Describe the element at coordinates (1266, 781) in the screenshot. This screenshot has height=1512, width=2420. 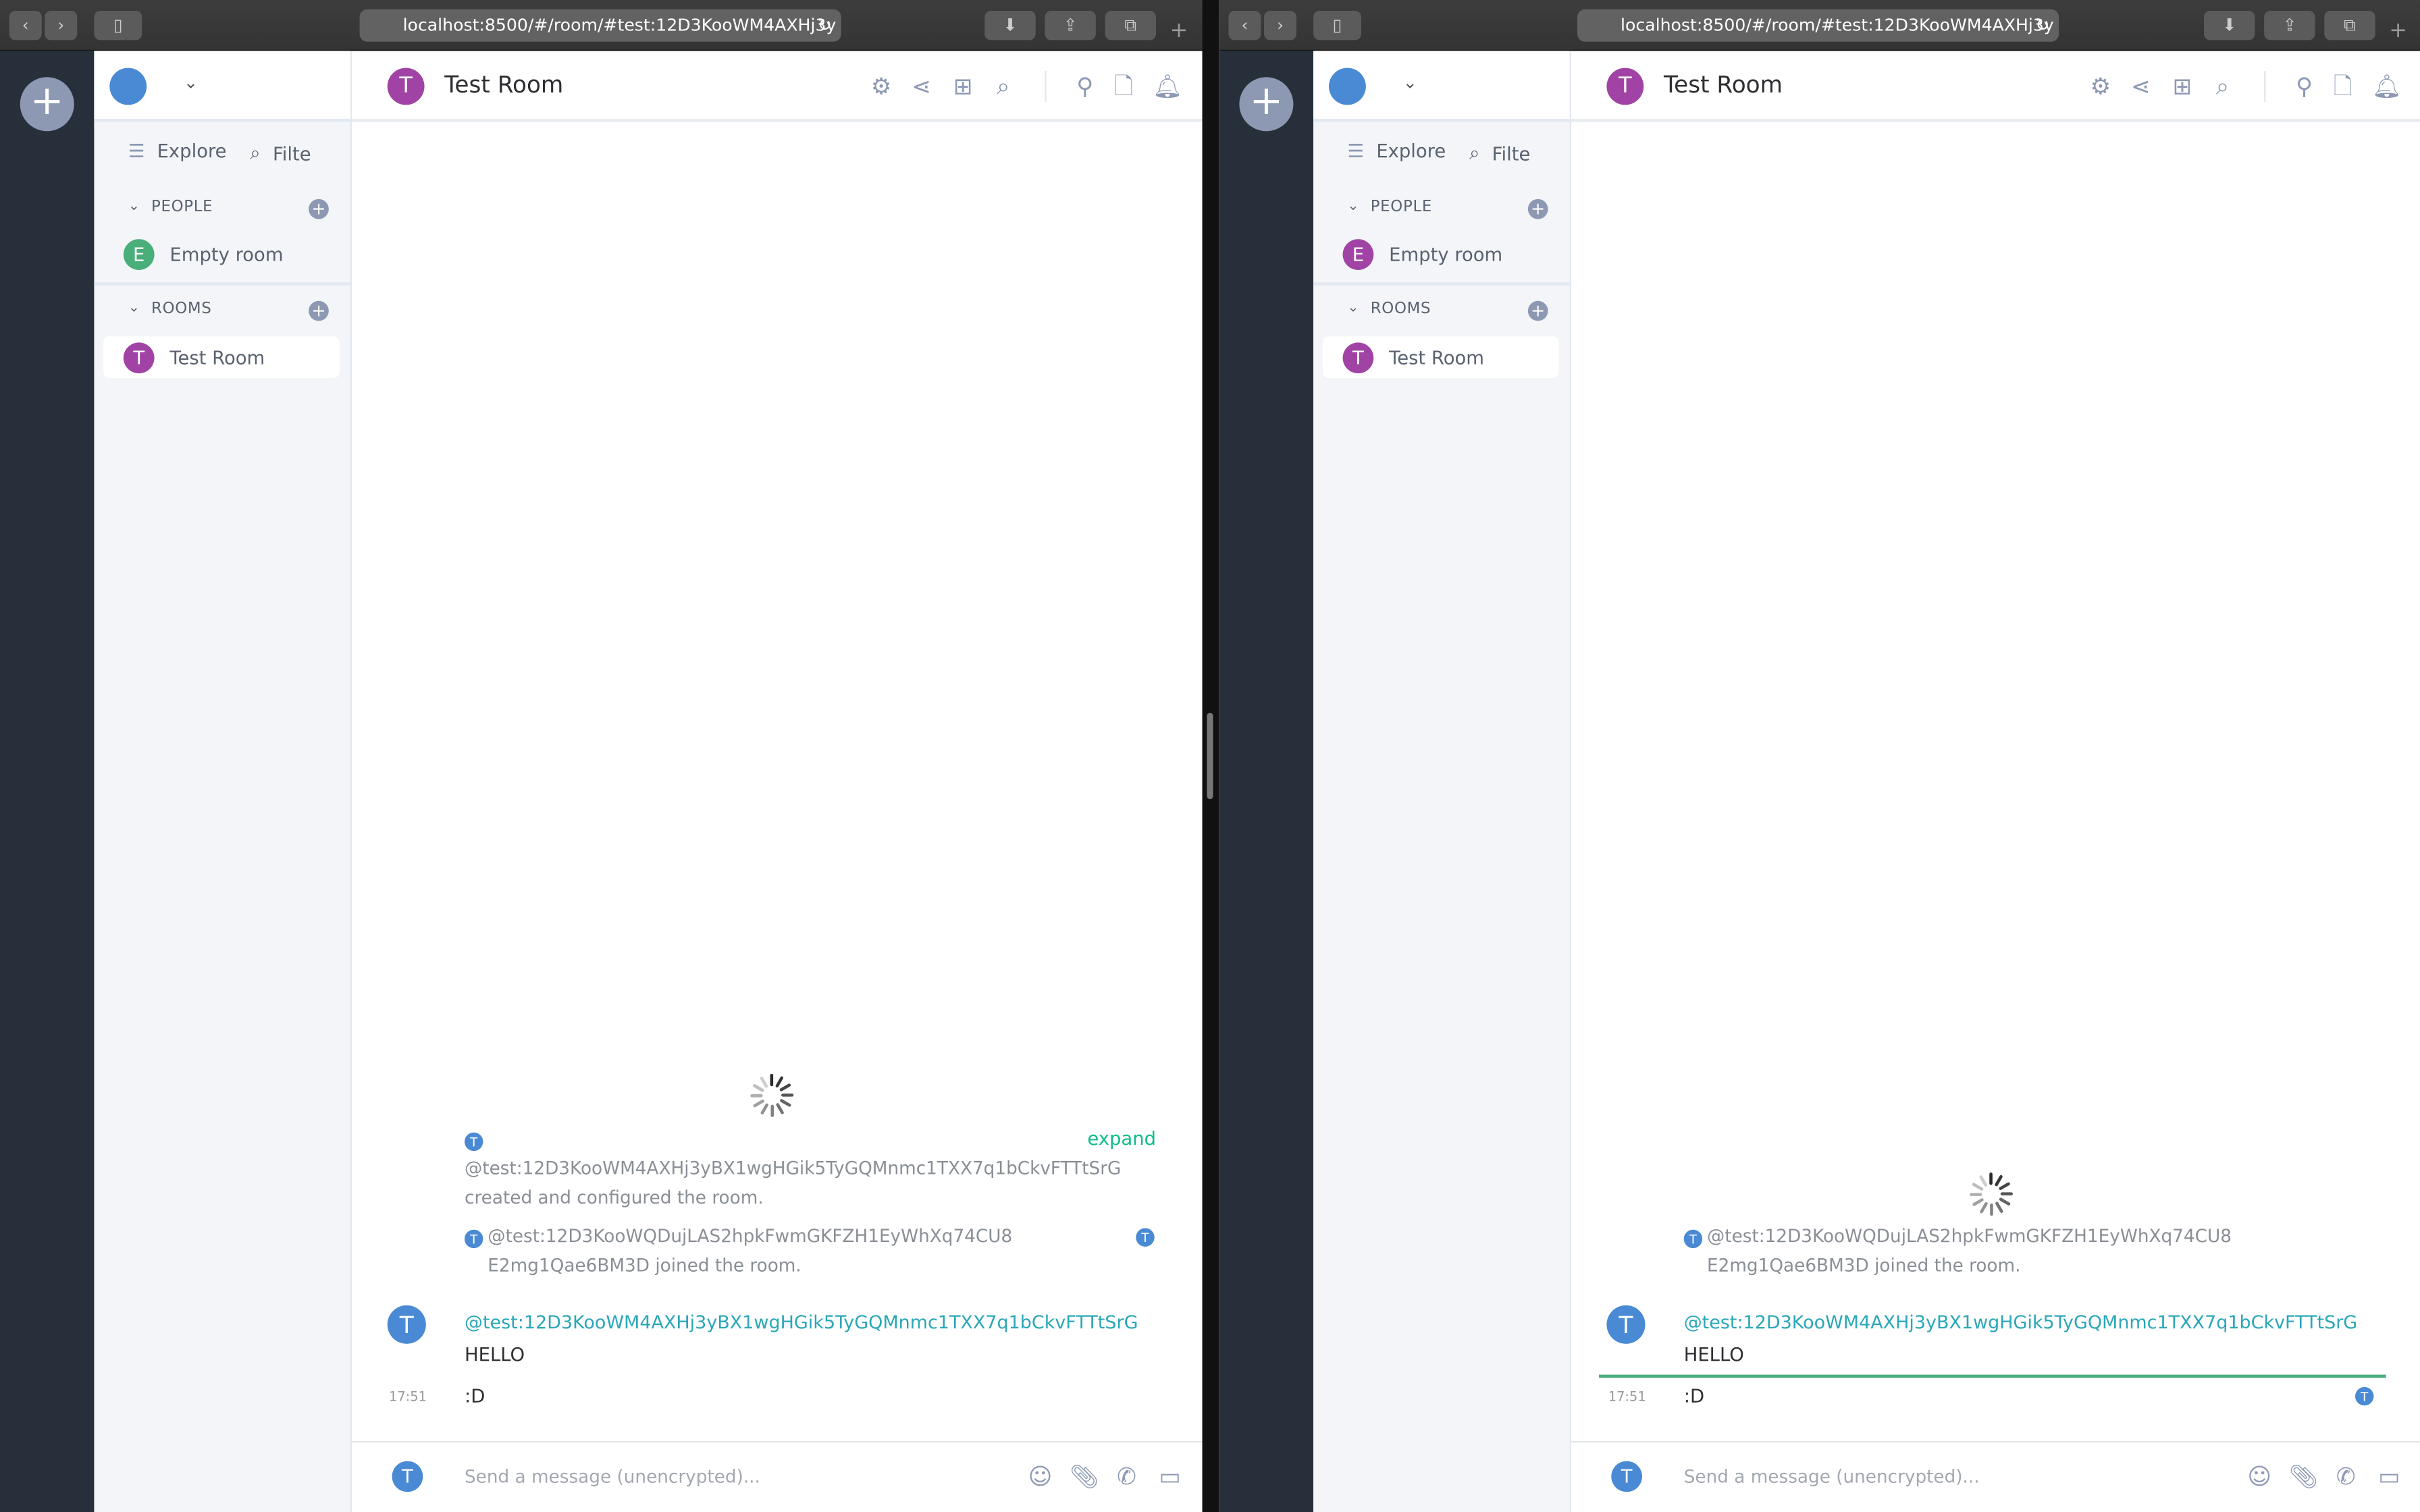
I see `space-rail: +` at that location.